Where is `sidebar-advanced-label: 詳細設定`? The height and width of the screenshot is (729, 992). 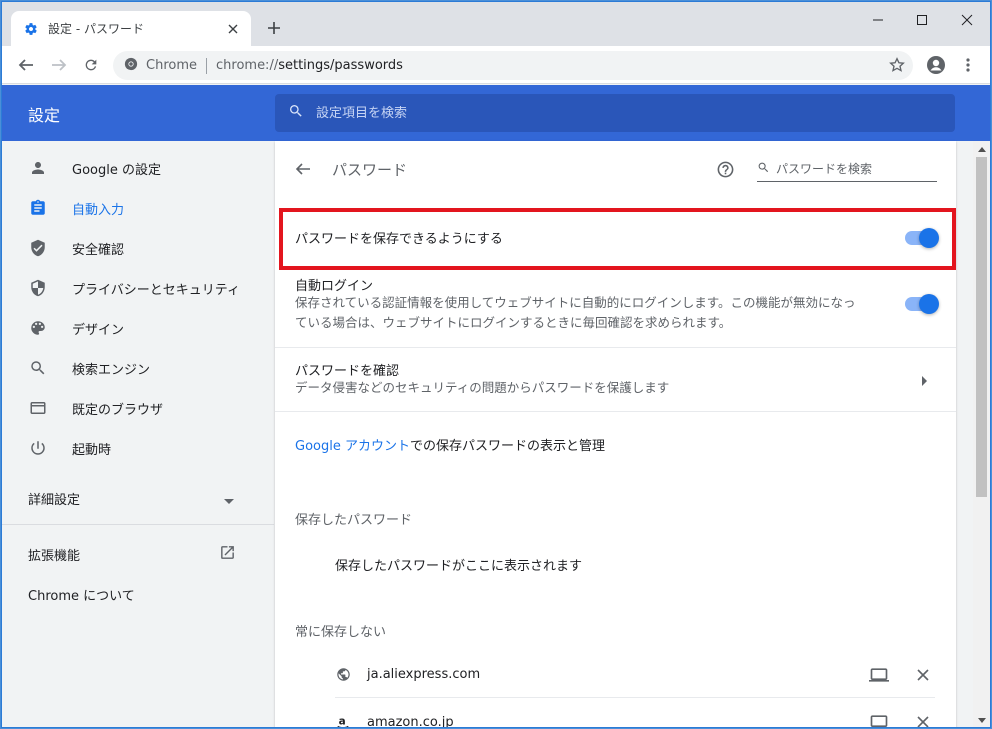
sidebar-advanced-label: 詳細設定 is located at coordinates (54, 500).